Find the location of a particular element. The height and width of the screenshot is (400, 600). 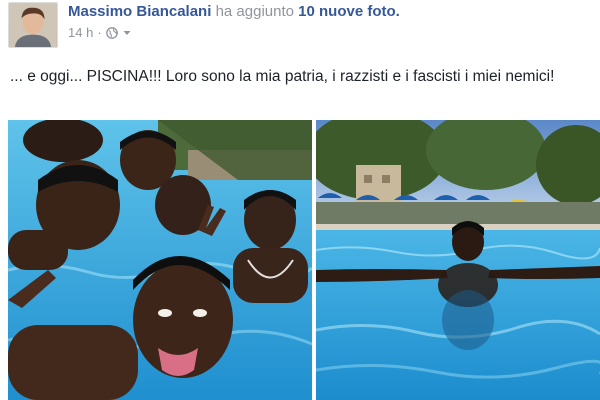

author-avatar is located at coordinates (33, 25).